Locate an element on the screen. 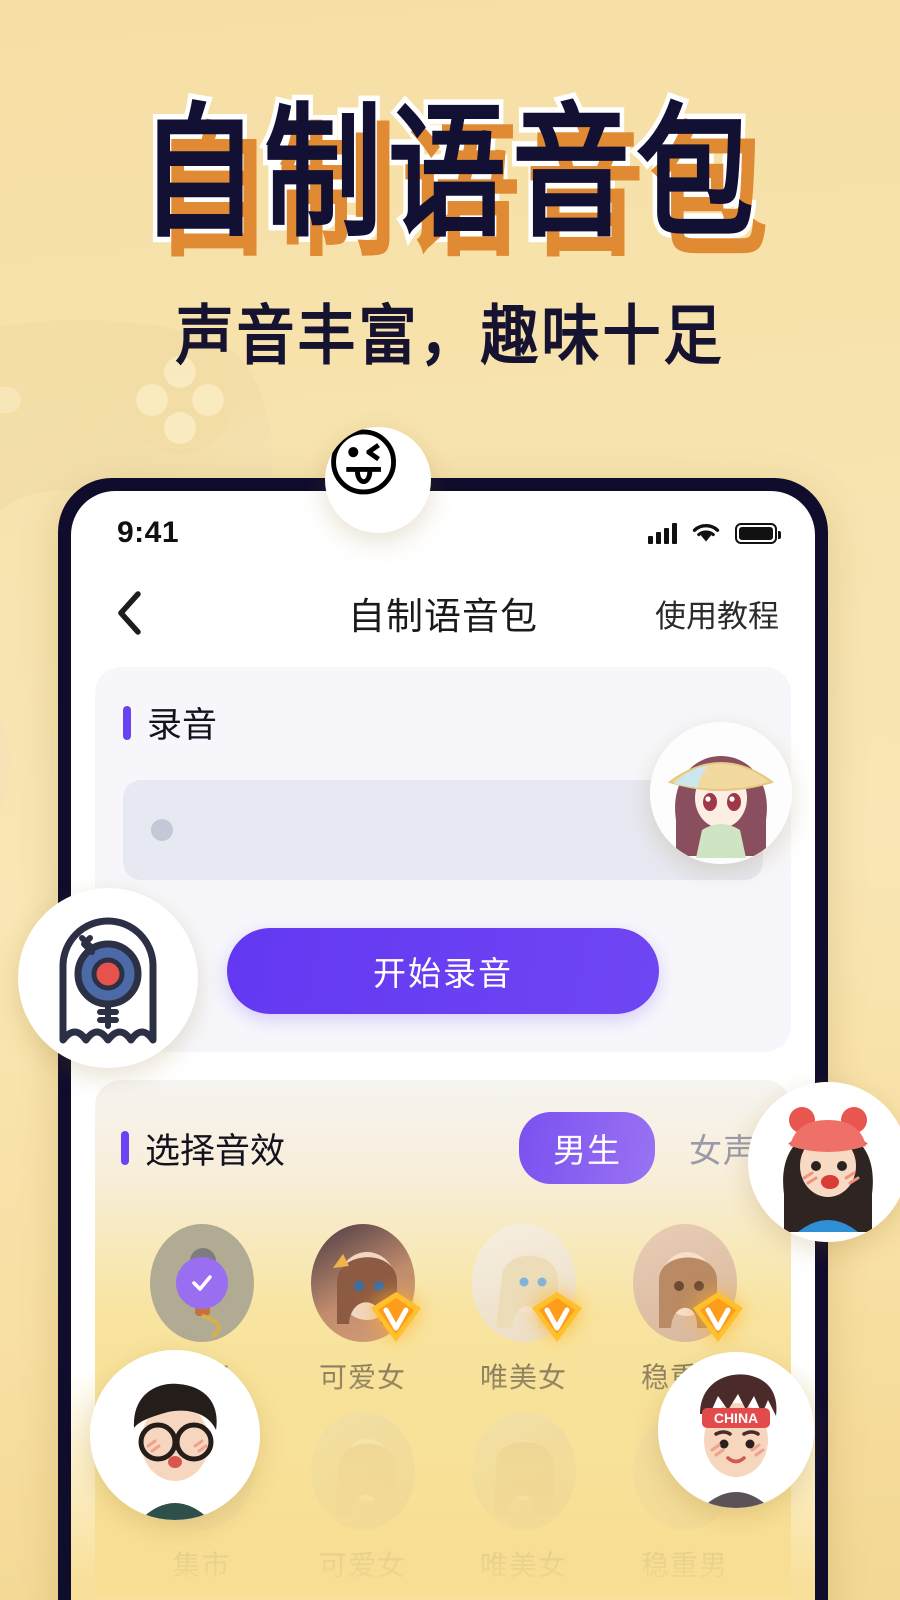  china-headband-text: CHINA is located at coordinates (736, 1418).